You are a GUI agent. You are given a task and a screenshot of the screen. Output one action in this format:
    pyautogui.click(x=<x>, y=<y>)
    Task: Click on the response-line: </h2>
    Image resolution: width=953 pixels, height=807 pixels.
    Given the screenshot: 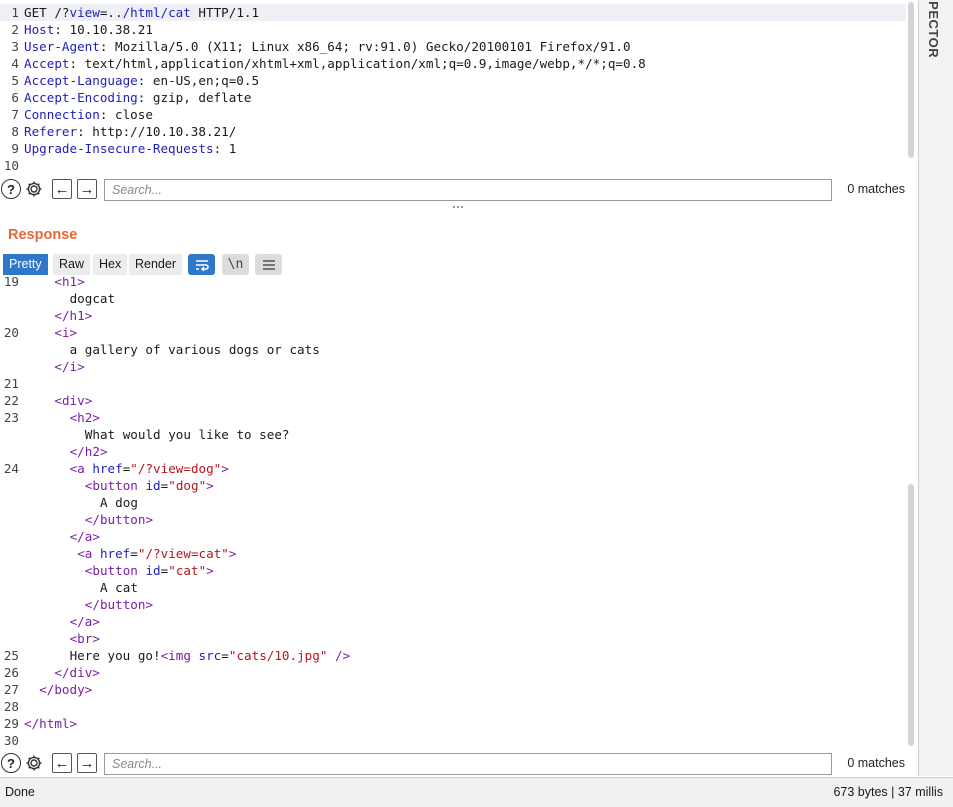 What is the action you would take?
    pyautogui.click(x=453, y=451)
    